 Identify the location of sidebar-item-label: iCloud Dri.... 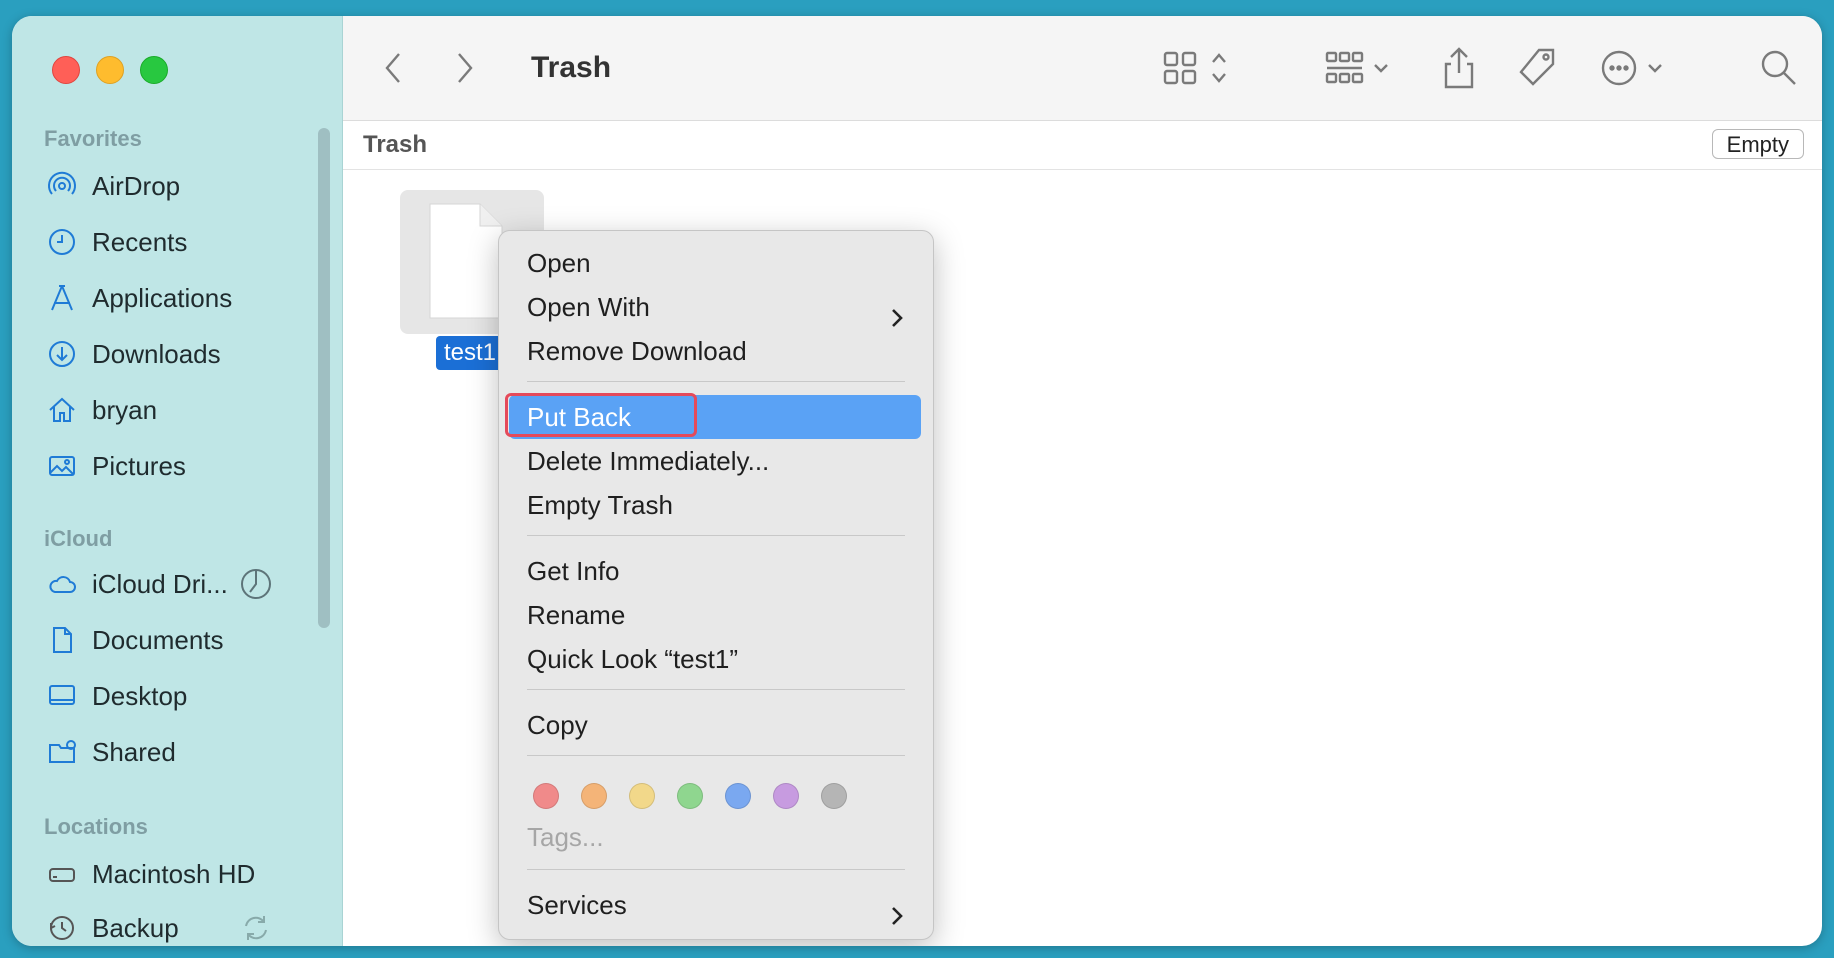
(160, 583).